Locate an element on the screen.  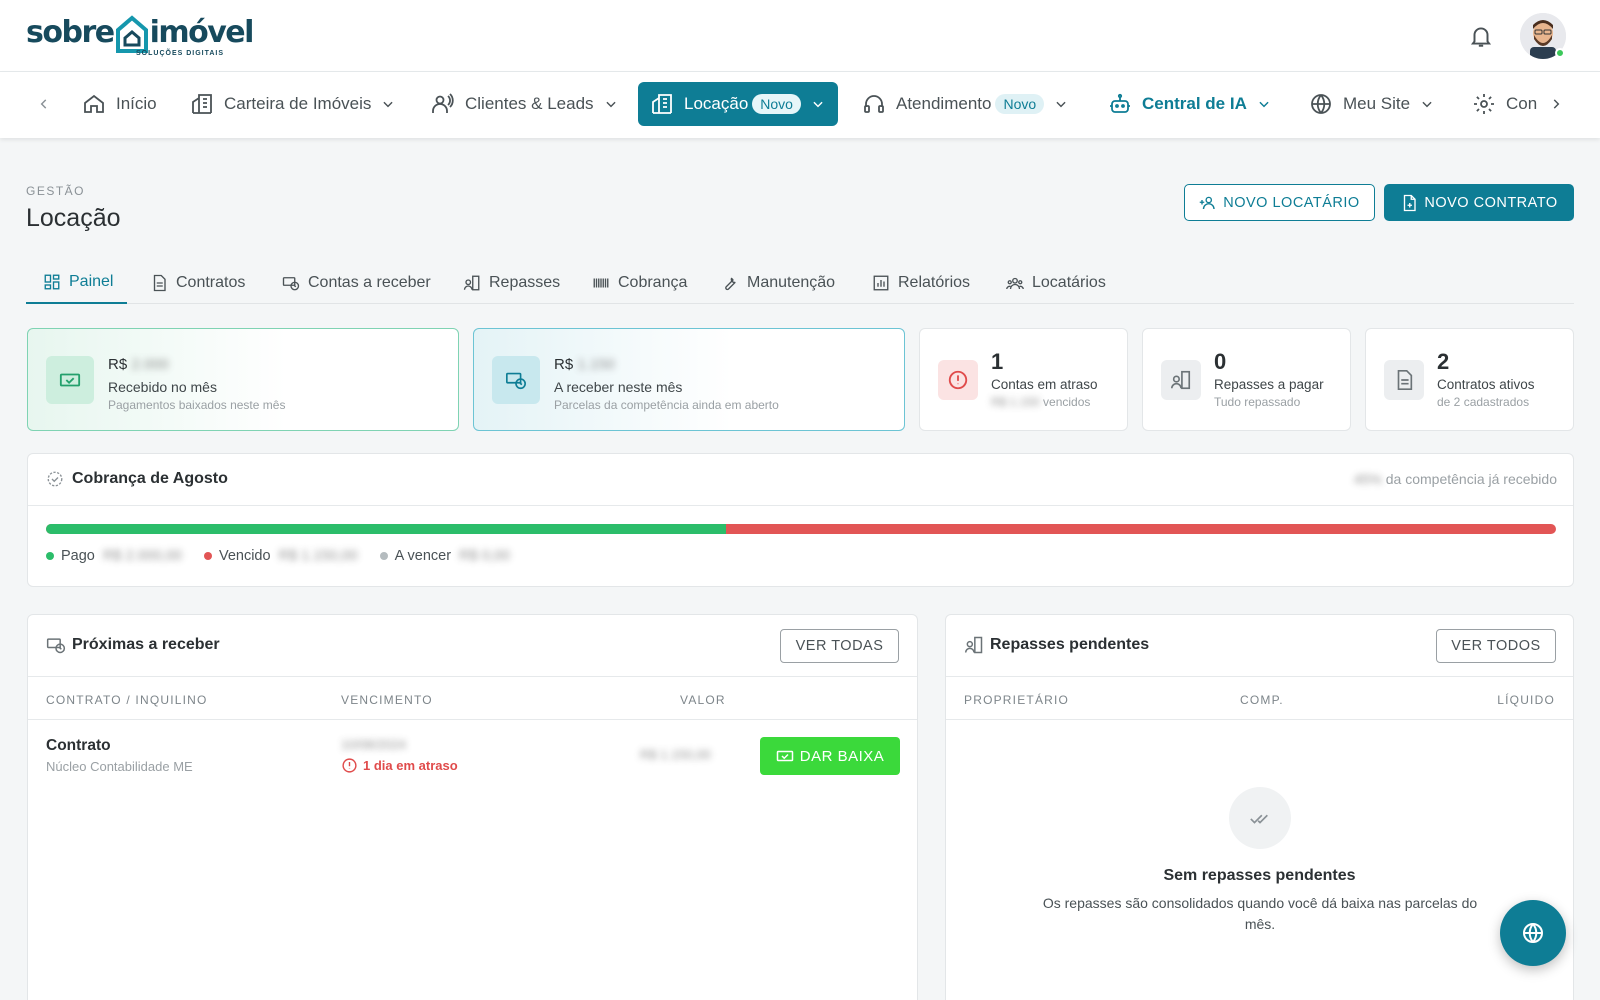
new-badge: Novo is located at coordinates (1020, 104).